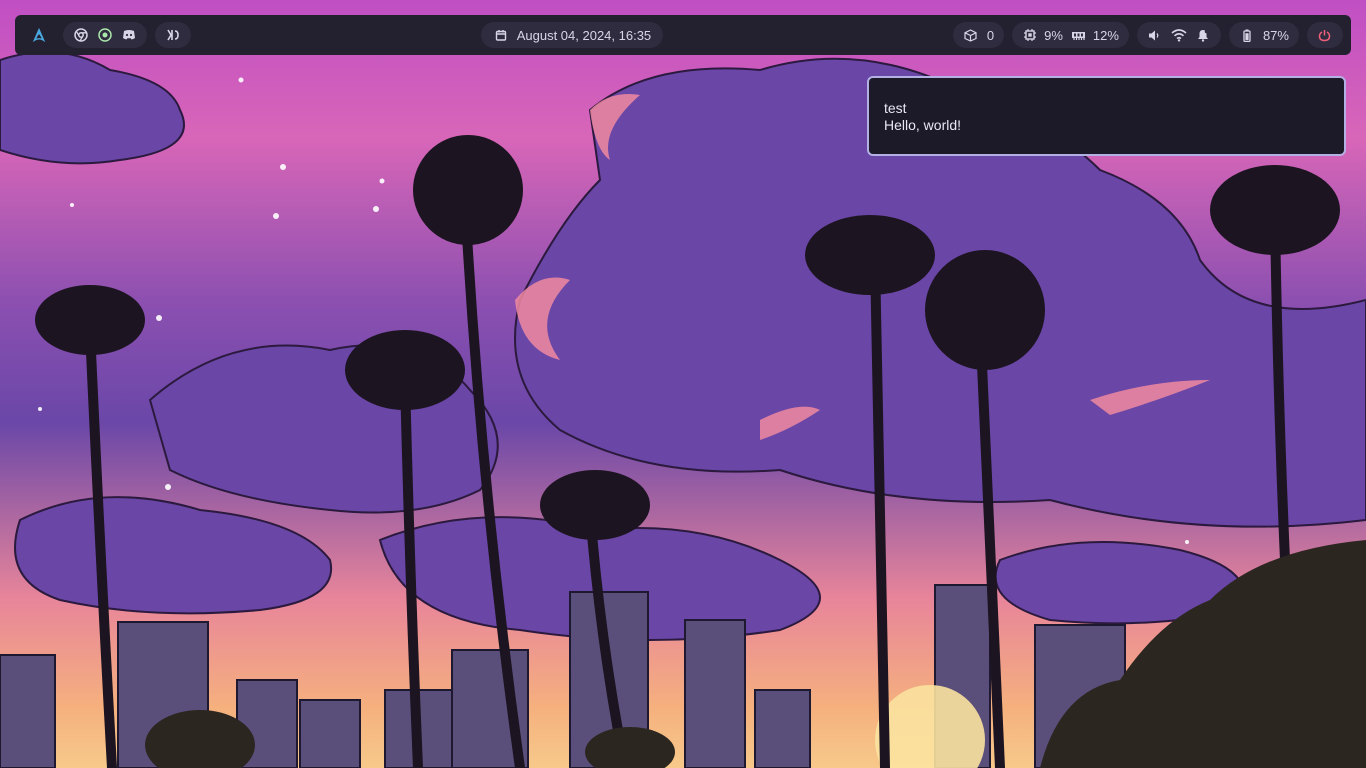 The height and width of the screenshot is (768, 1366). I want to click on memory-value: 12%, so click(1105, 35).